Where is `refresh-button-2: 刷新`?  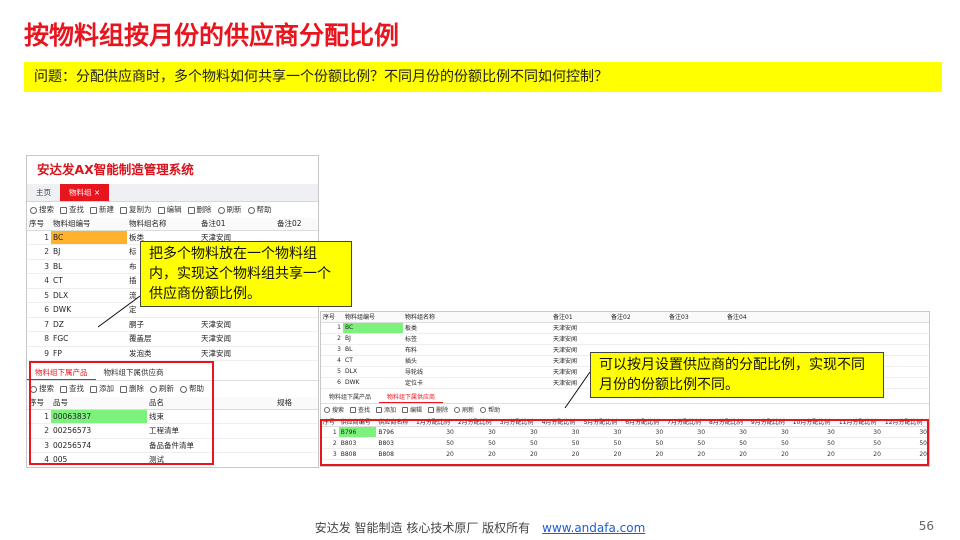
refresh-button-2: 刷新 is located at coordinates (464, 410).